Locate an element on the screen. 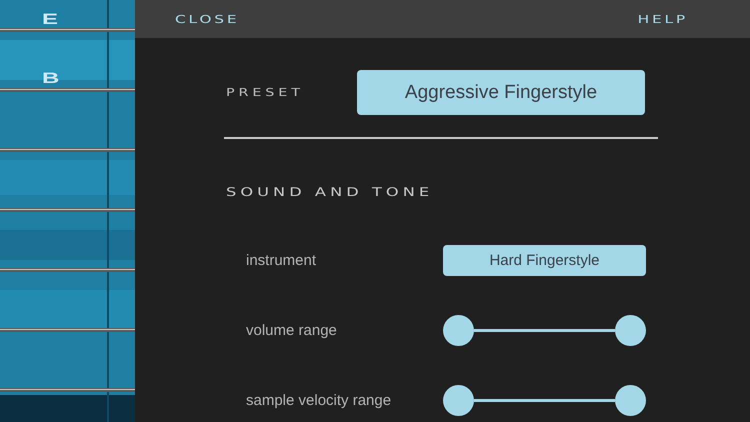 Image resolution: width=750 pixels, height=422 pixels. string-label: B is located at coordinates (51, 78).